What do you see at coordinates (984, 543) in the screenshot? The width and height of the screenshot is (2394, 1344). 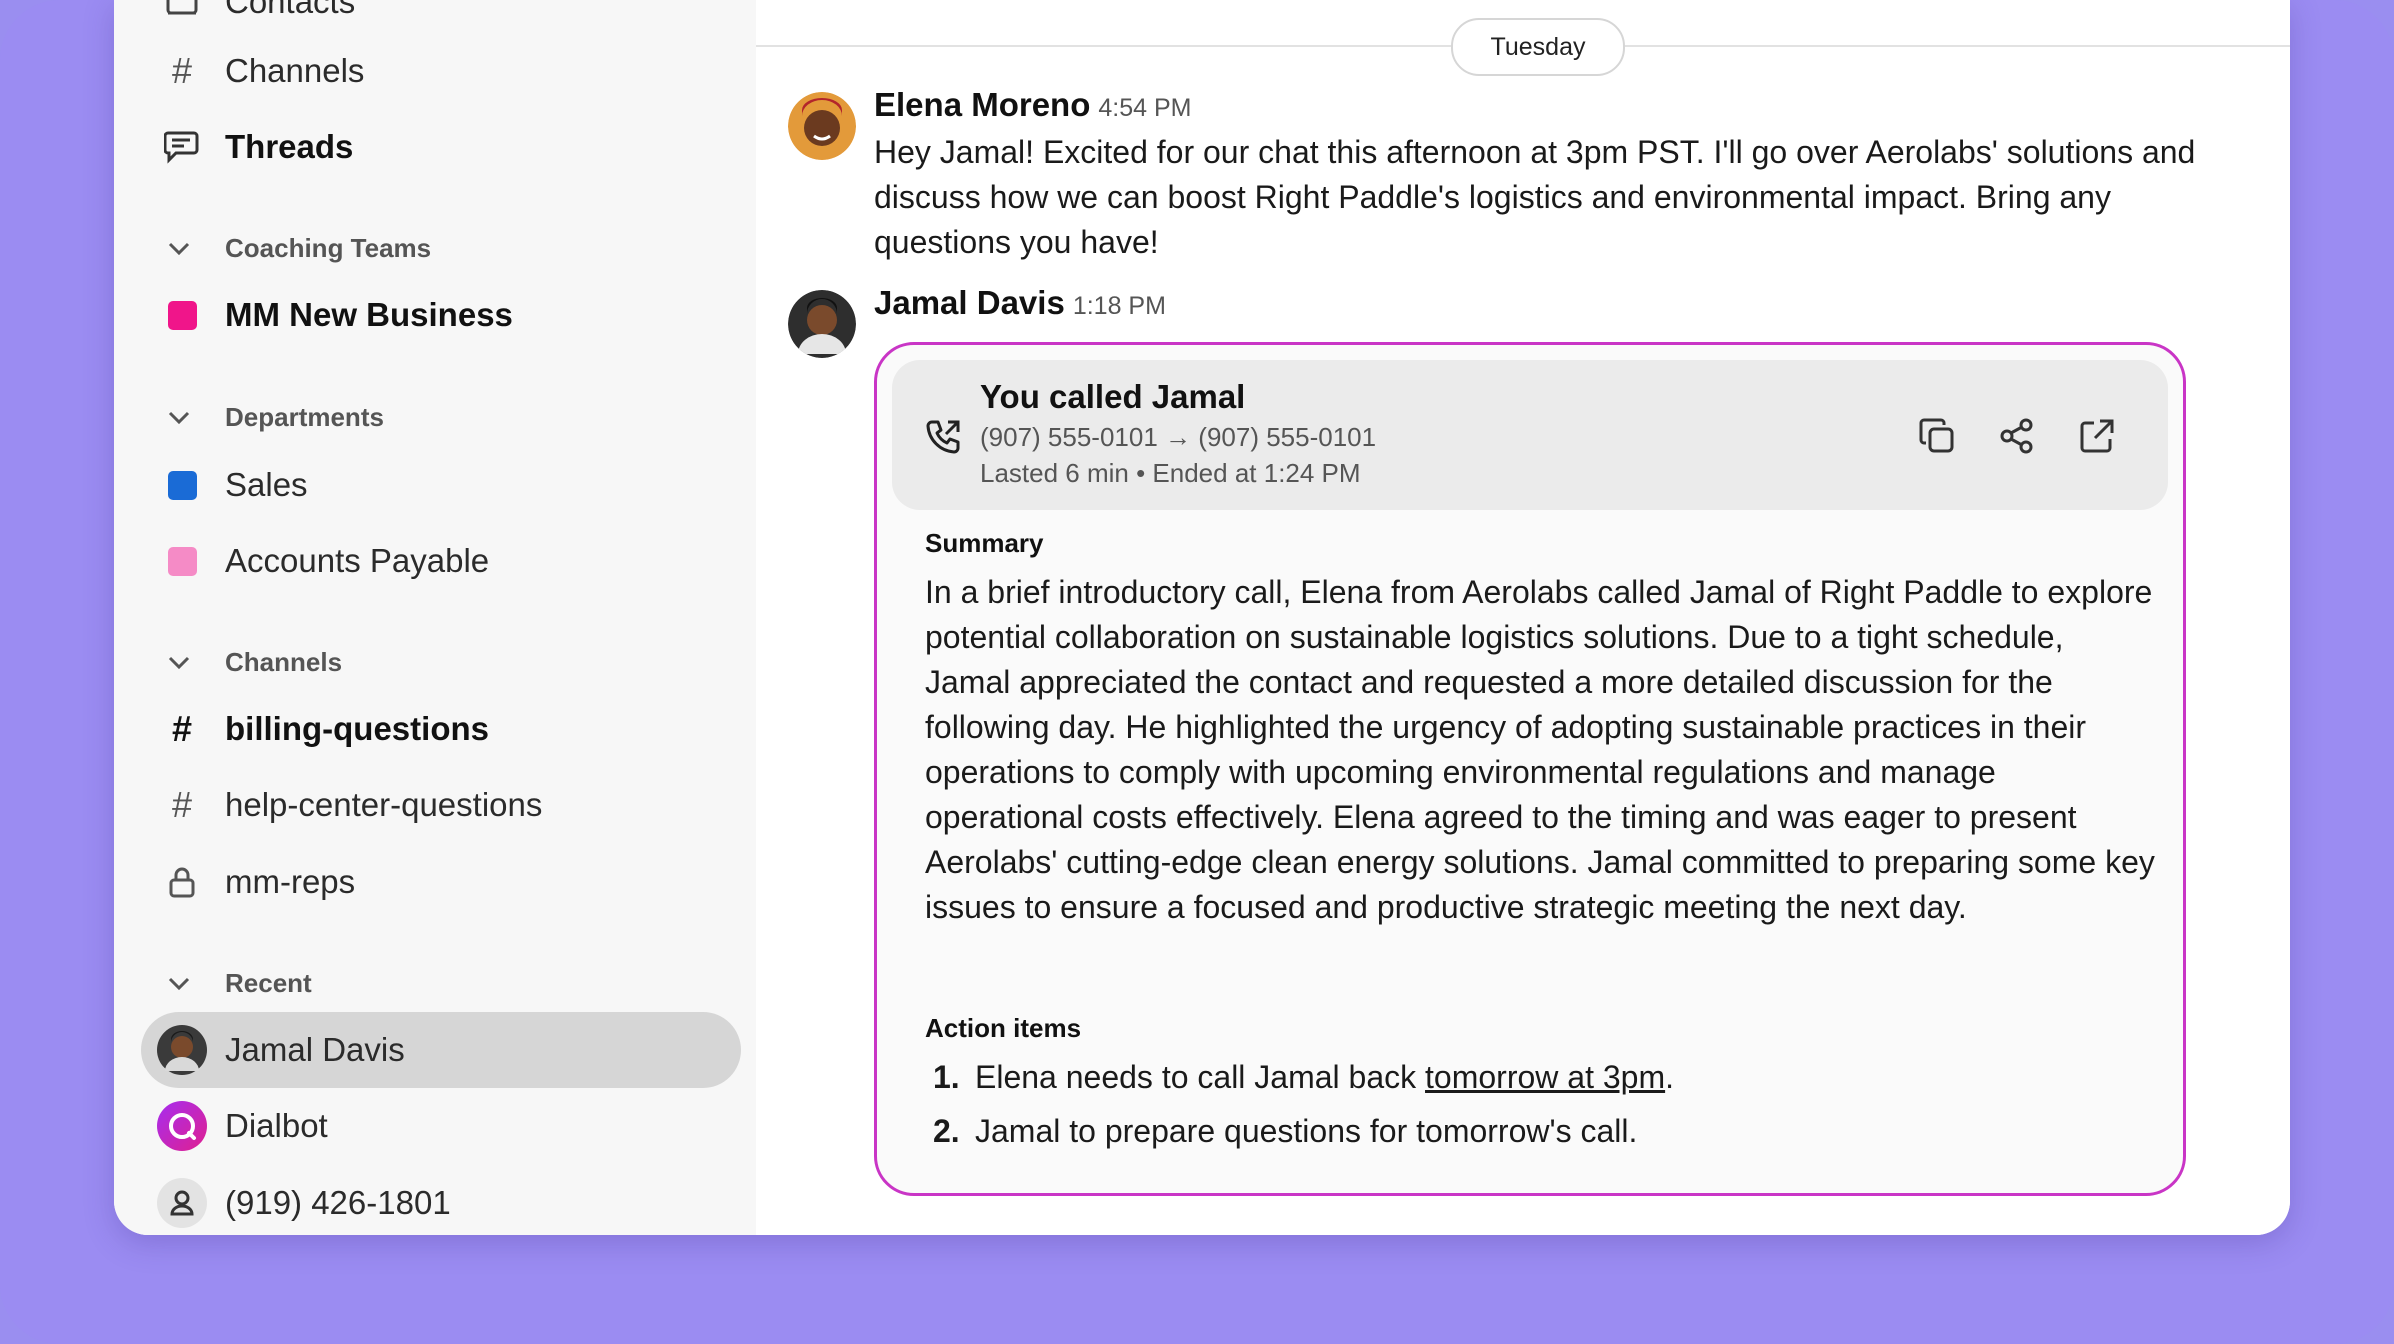 I see `summary-heading: Summary` at bounding box center [984, 543].